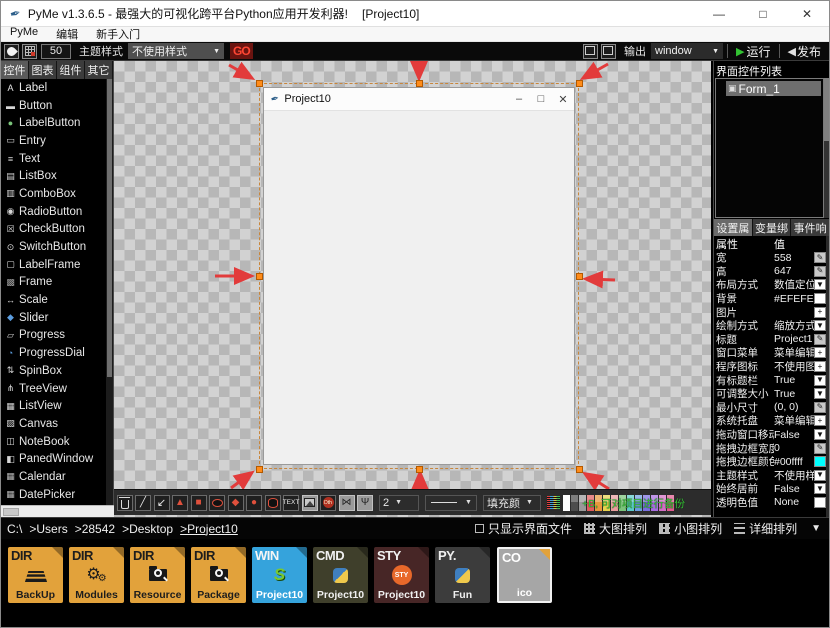 The width and height of the screenshot is (830, 628). Describe the element at coordinates (259, 83) in the screenshot. I see `resize-handle-nw` at that location.